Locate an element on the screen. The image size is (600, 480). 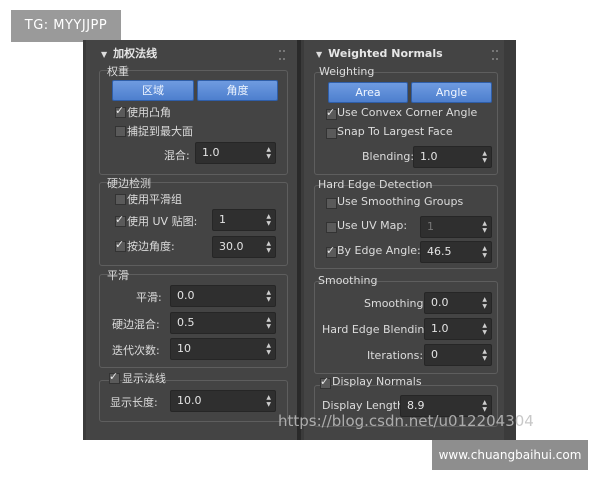
left-length-spinner: 10.0 ▲ ▼ is located at coordinates (223, 401).